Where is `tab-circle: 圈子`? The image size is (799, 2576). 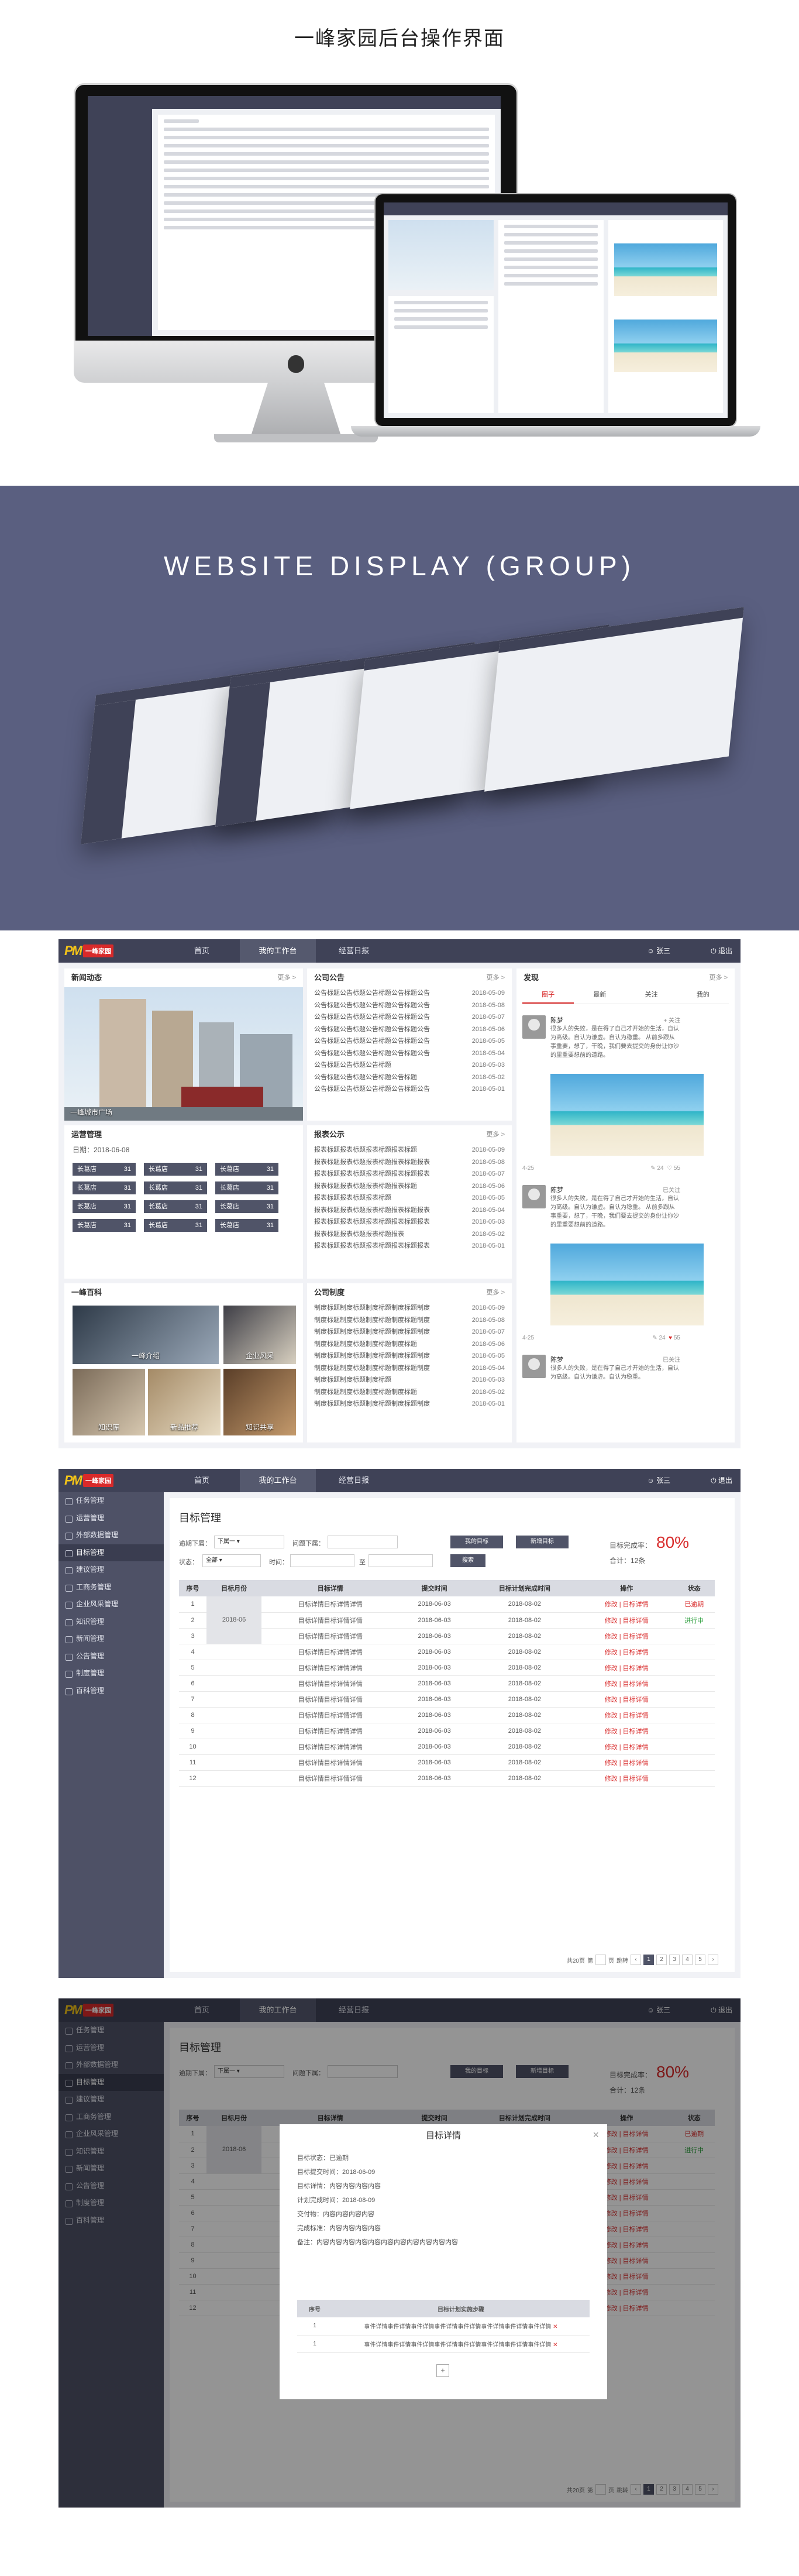 tab-circle: 圈子 is located at coordinates (548, 995).